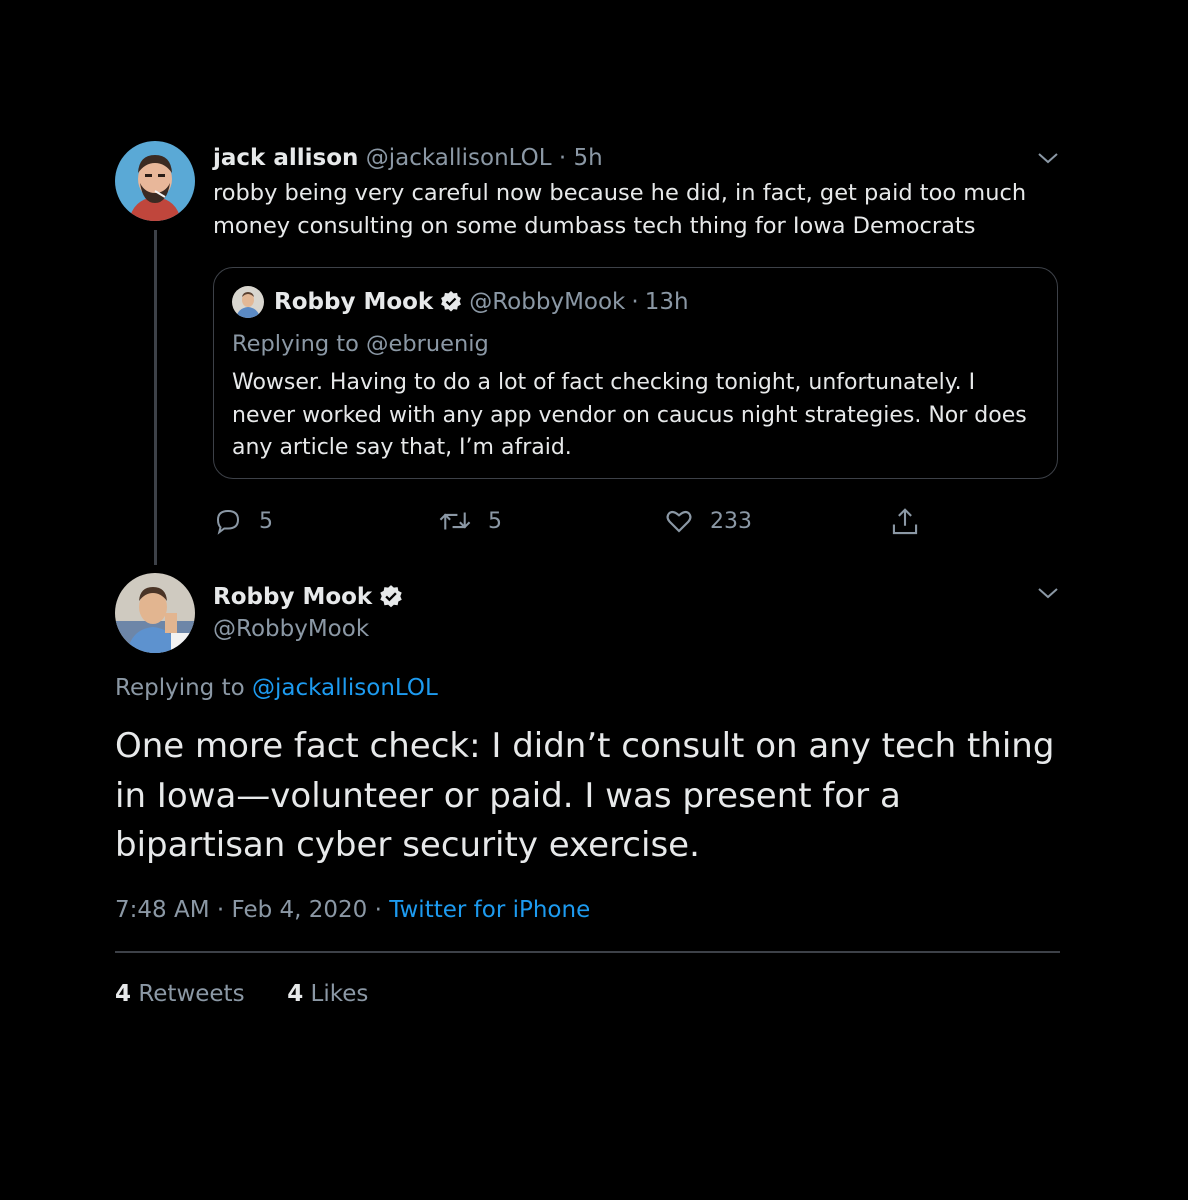 This screenshot has width=1188, height=1200. I want to click on main-replying-to: Replying to @jackallisonLOL, so click(276, 688).